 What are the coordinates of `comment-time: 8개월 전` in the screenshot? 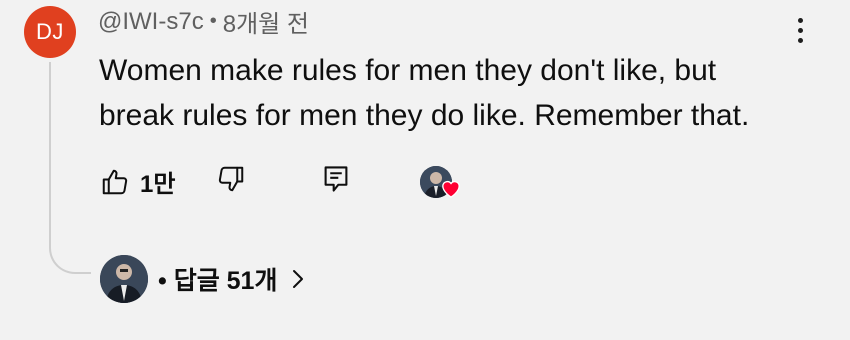 It's located at (265, 24).